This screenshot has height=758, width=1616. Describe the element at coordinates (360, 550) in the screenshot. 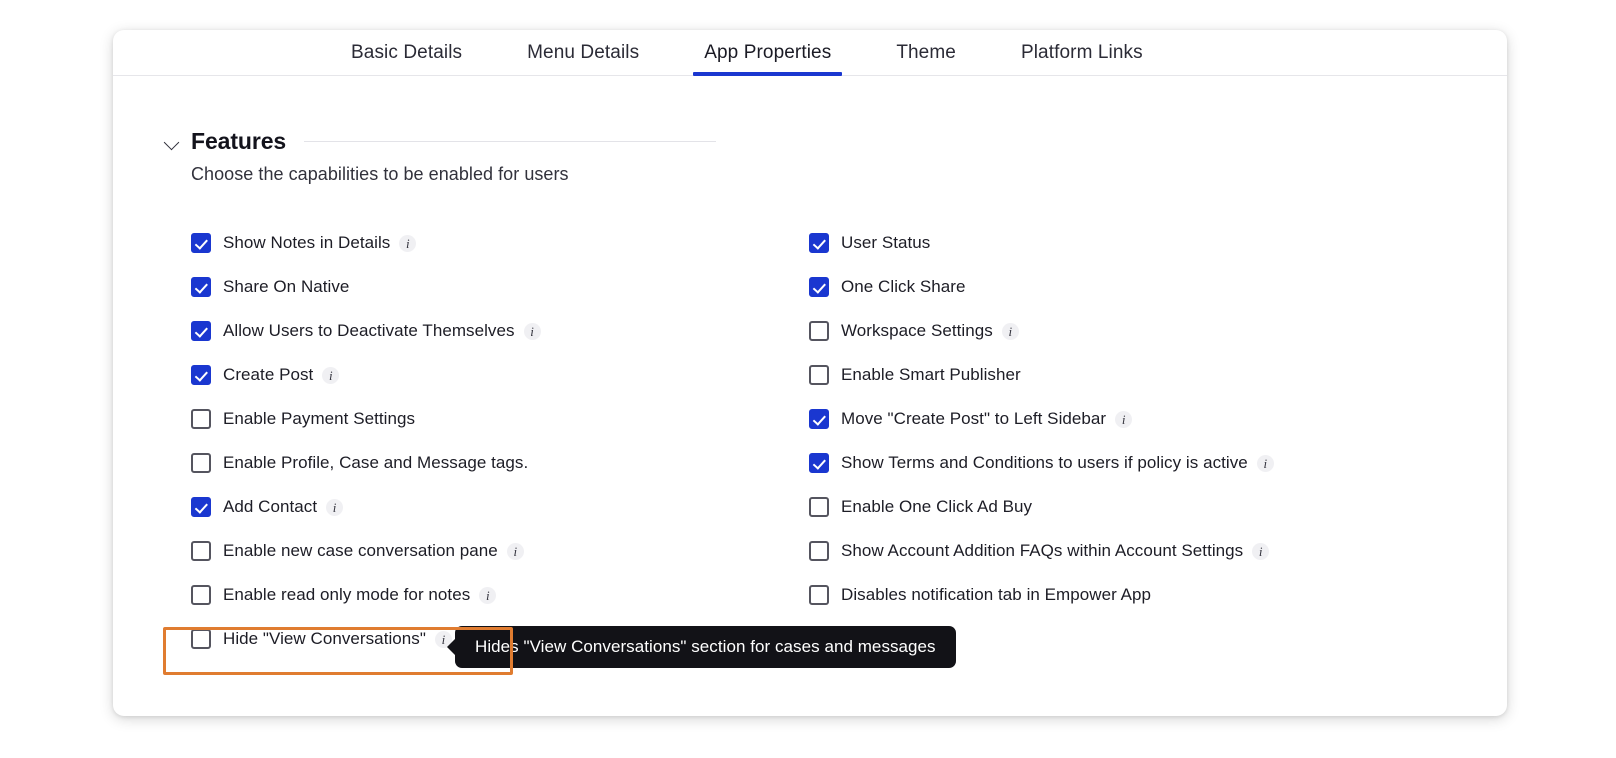

I see `checkbox-label: Enable new case conversation pane` at that location.